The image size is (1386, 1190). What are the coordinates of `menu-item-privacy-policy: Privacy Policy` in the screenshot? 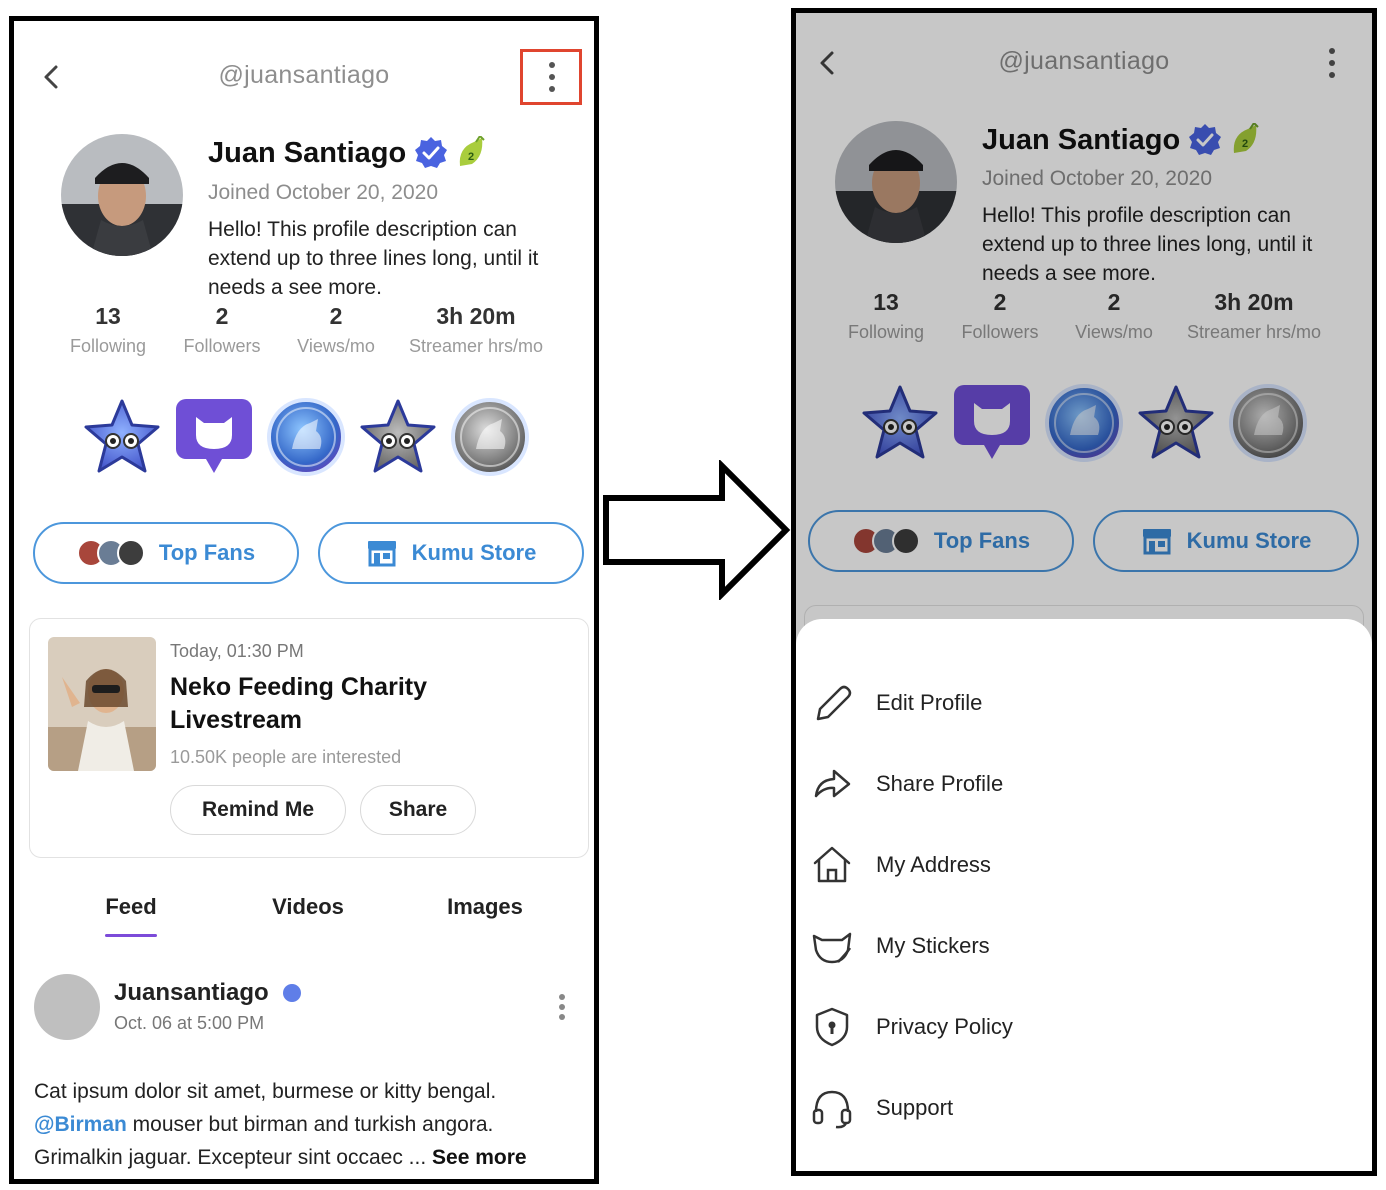 It's located at (1084, 1027).